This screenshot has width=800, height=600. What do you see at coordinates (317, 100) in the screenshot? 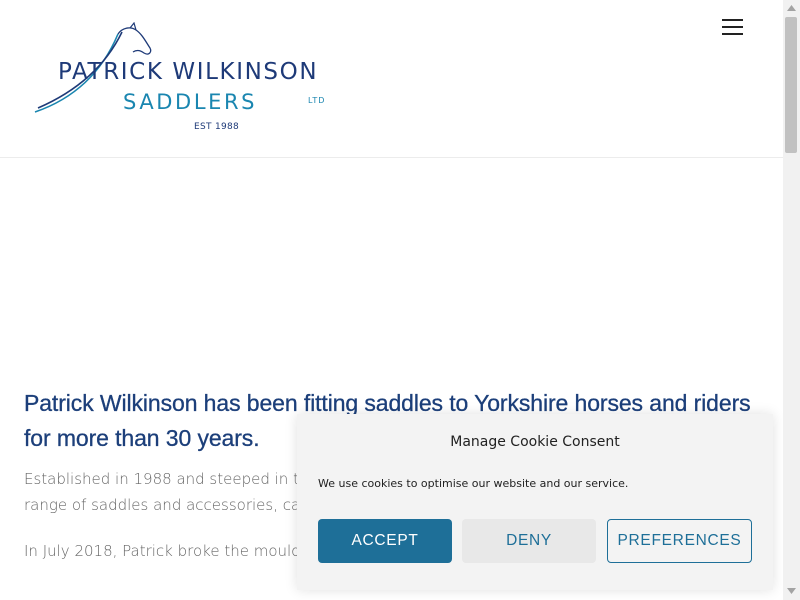
I see `logo-ltd: LTD` at bounding box center [317, 100].